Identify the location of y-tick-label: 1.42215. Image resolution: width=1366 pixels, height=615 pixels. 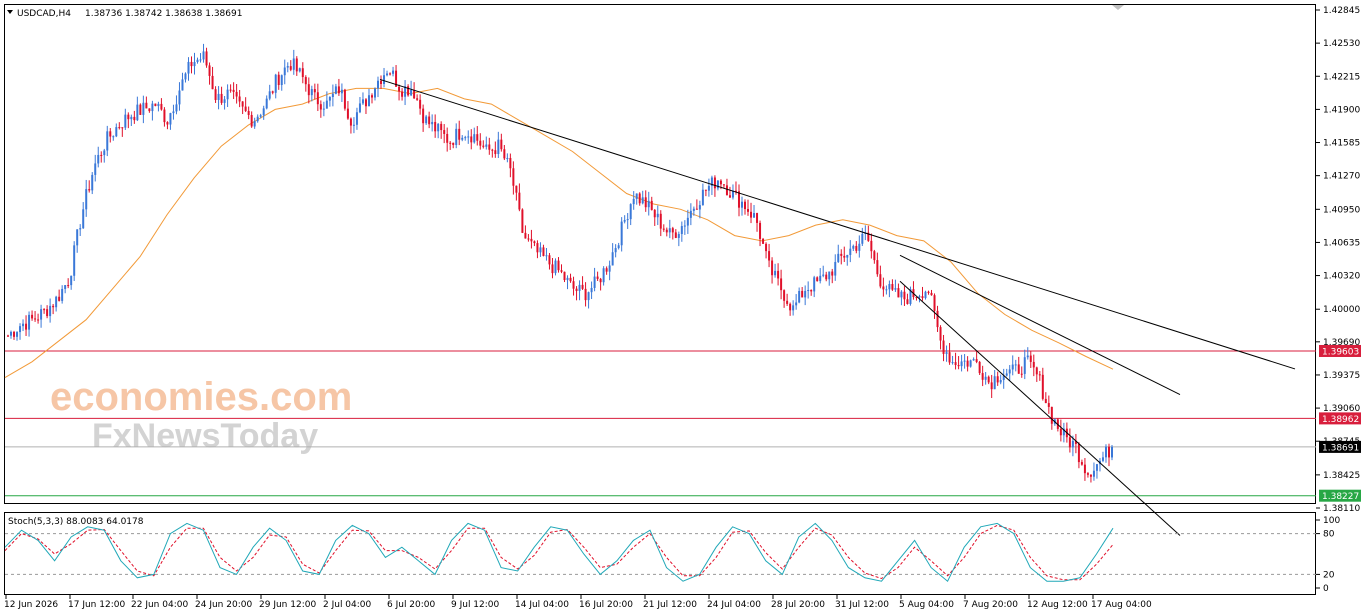
(1341, 77).